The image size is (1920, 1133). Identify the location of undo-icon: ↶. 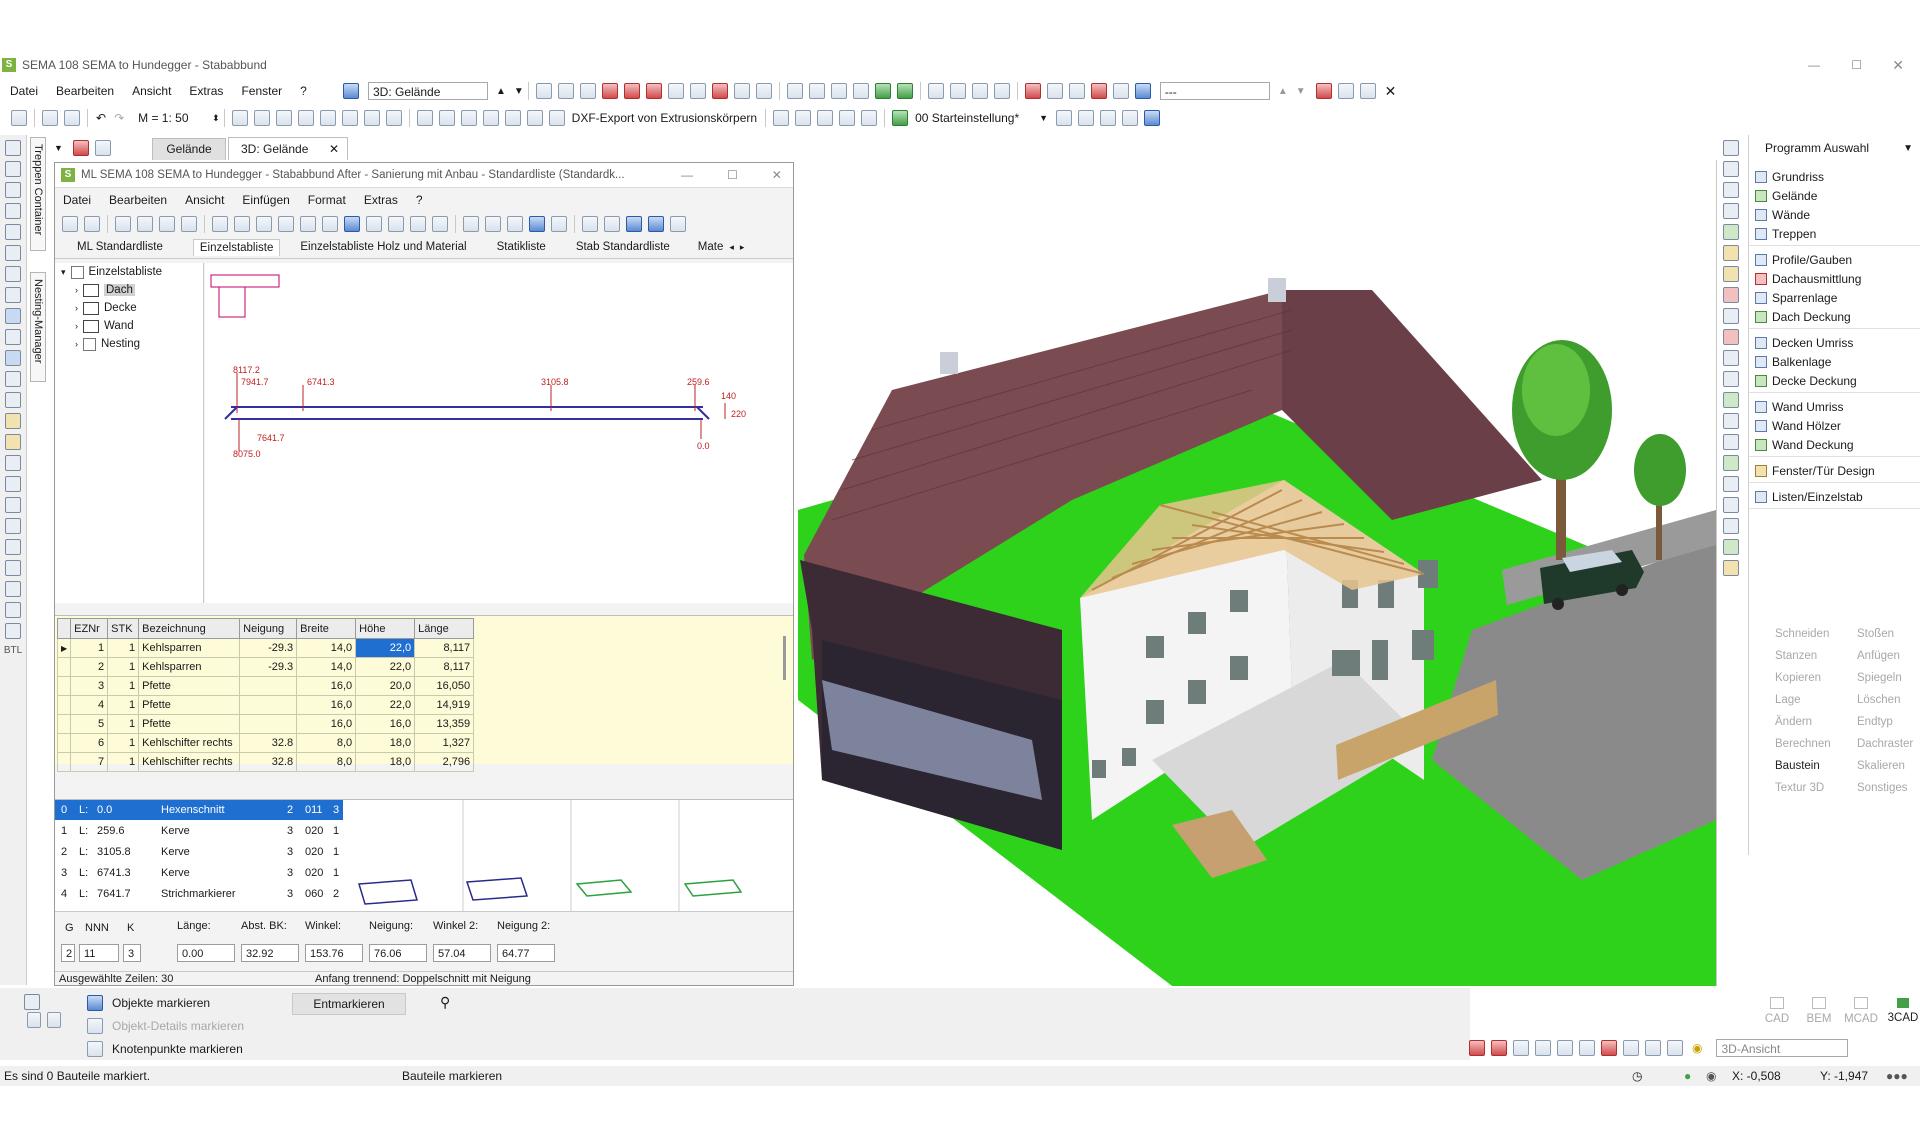
(101, 118).